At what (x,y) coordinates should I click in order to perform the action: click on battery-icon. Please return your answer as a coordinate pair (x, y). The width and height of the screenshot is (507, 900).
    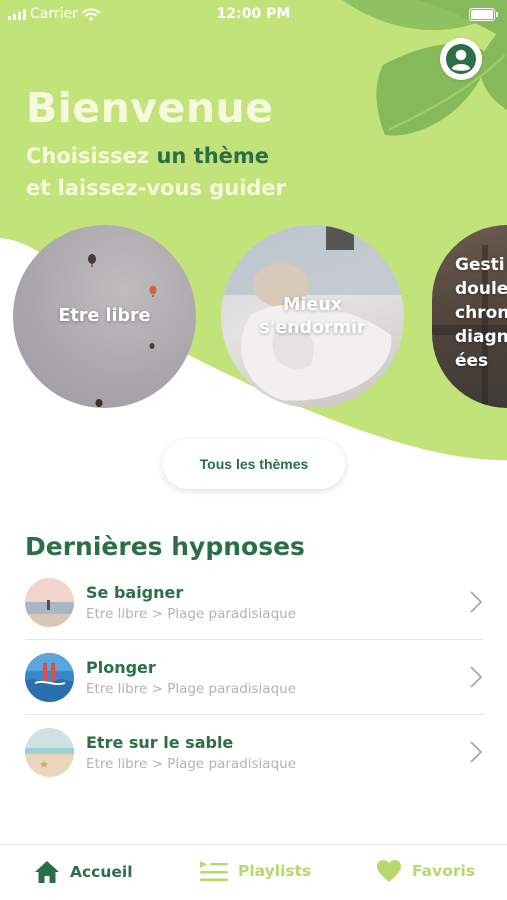
    Looking at the image, I should click on (483, 14).